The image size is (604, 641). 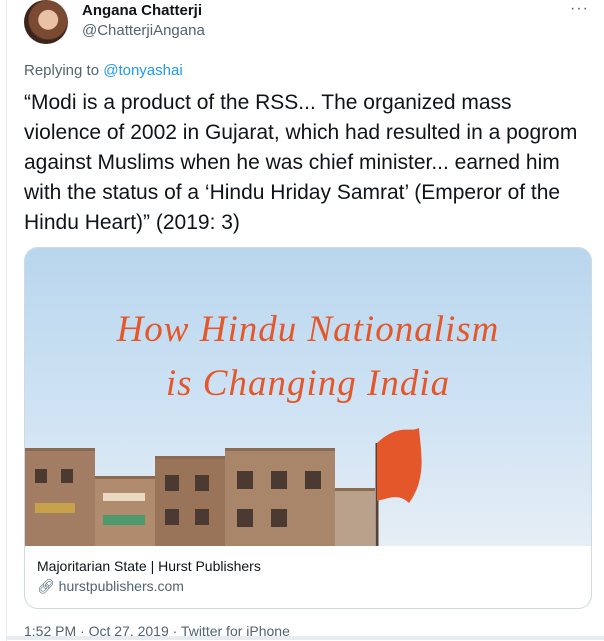 I want to click on avatar, so click(x=46, y=22).